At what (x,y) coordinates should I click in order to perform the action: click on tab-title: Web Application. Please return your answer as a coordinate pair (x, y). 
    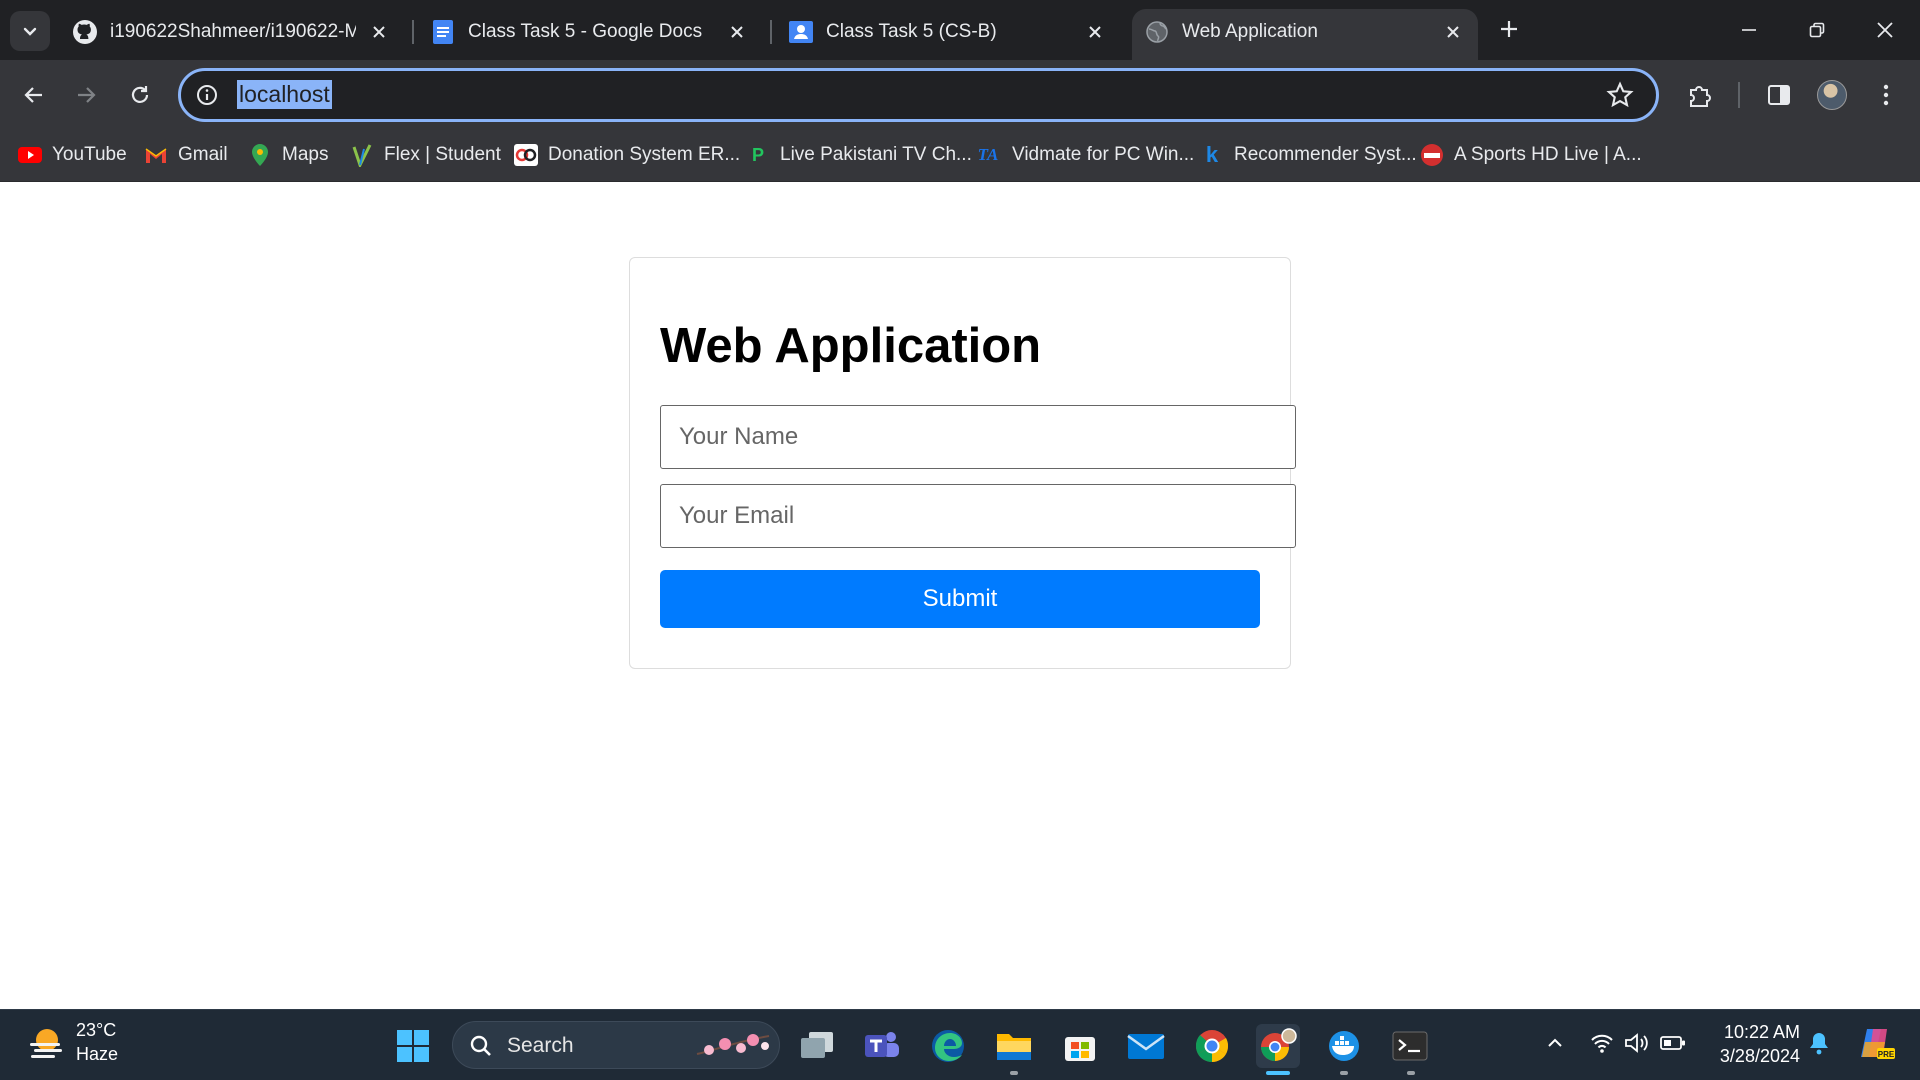
    Looking at the image, I should click on (1250, 31).